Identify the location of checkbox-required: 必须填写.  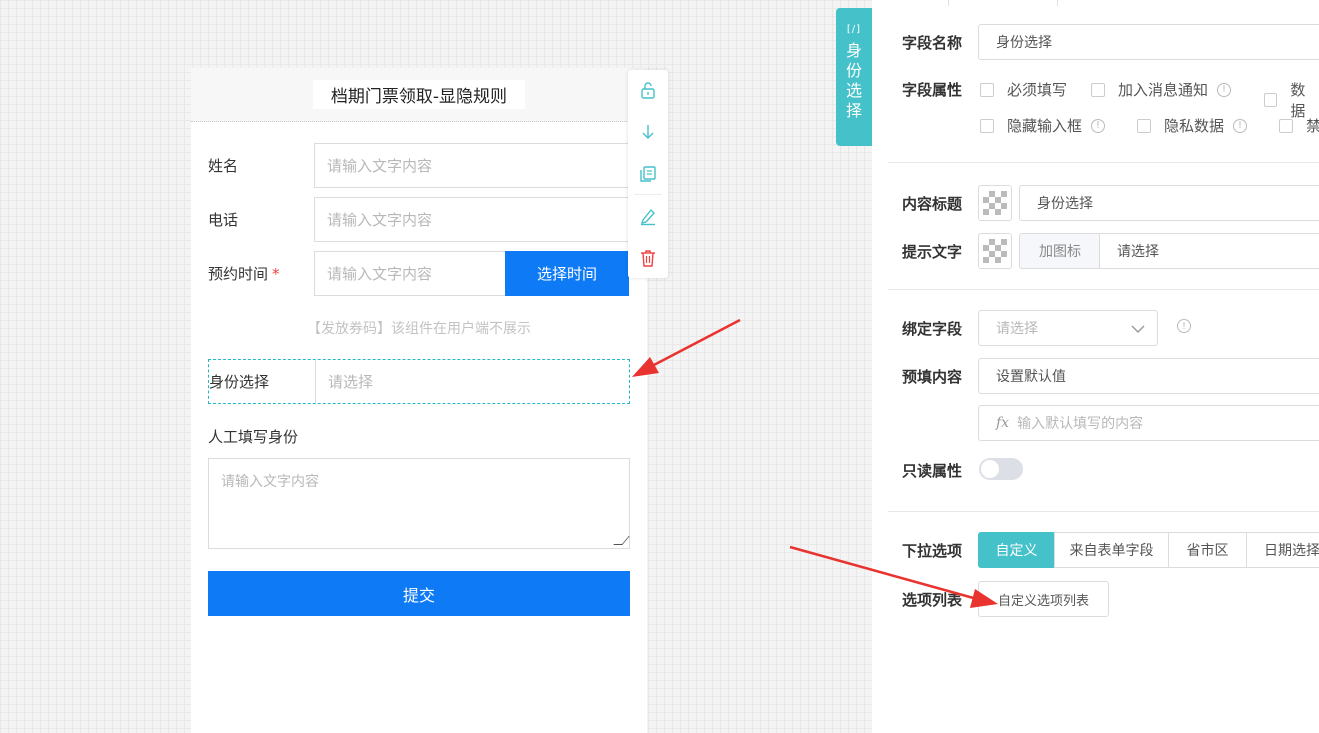
(1023, 89).